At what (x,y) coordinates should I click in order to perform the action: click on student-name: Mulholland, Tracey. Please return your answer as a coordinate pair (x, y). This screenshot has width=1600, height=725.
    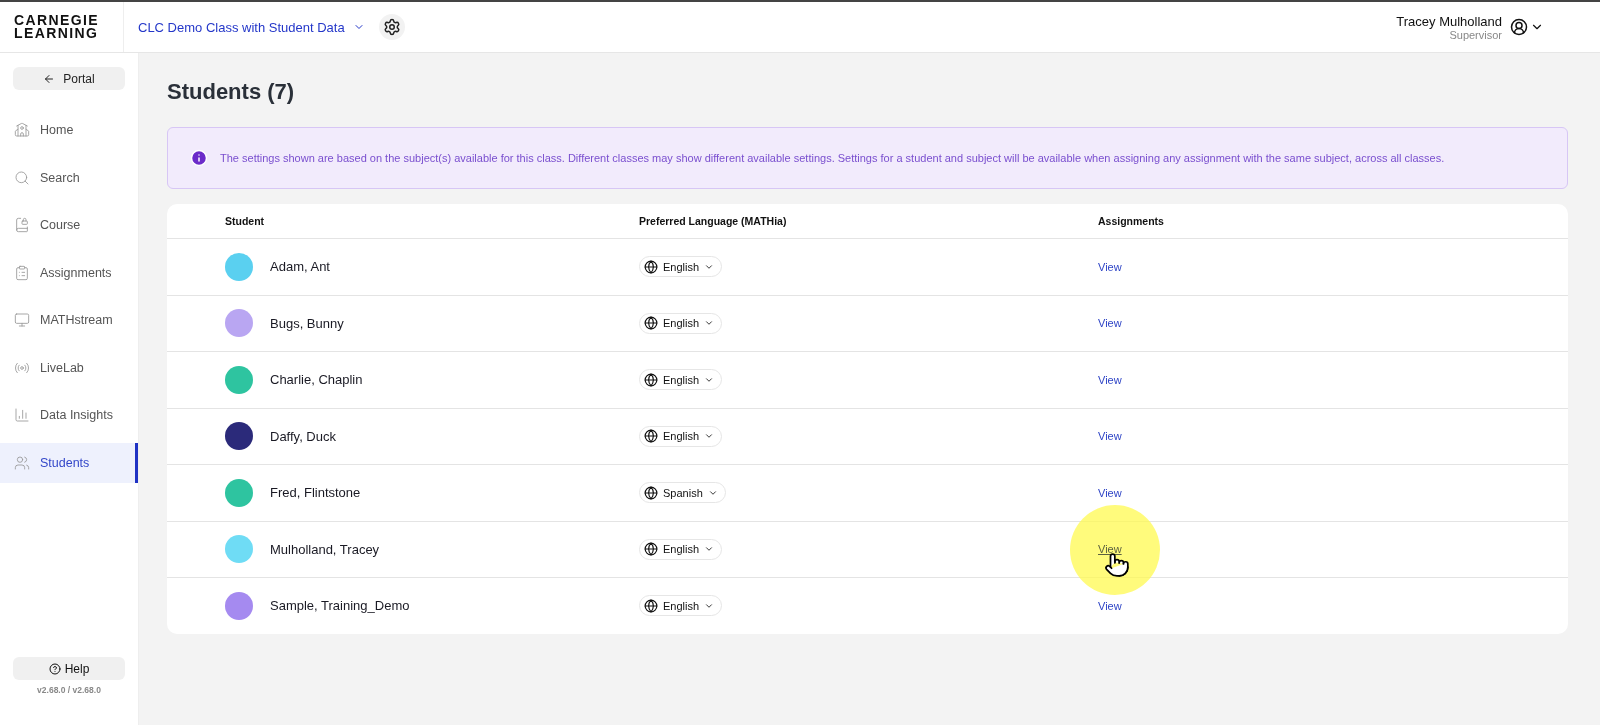
    Looking at the image, I should click on (325, 549).